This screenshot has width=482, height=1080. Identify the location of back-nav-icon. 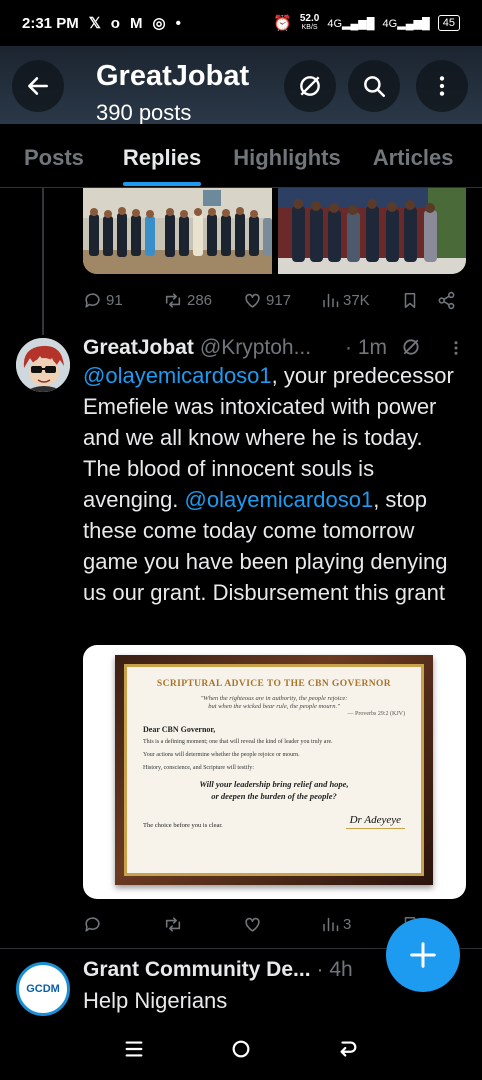
(348, 1049).